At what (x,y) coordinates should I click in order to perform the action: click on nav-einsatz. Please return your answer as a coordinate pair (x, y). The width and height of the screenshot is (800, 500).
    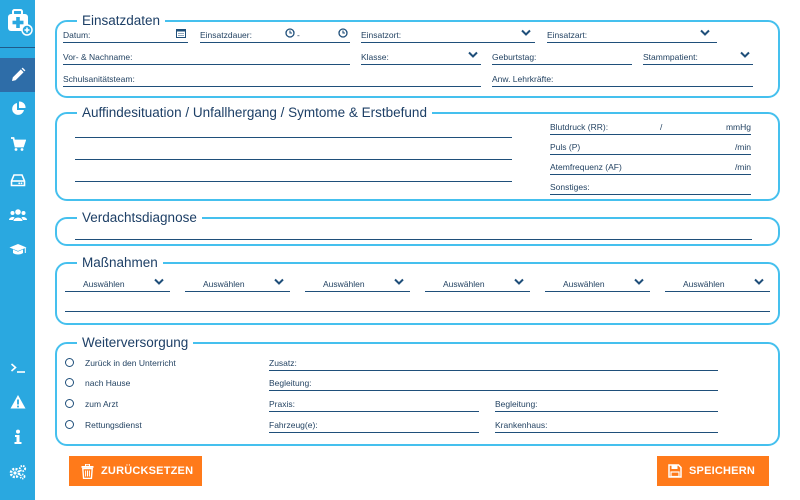
    Looking at the image, I should click on (17, 75).